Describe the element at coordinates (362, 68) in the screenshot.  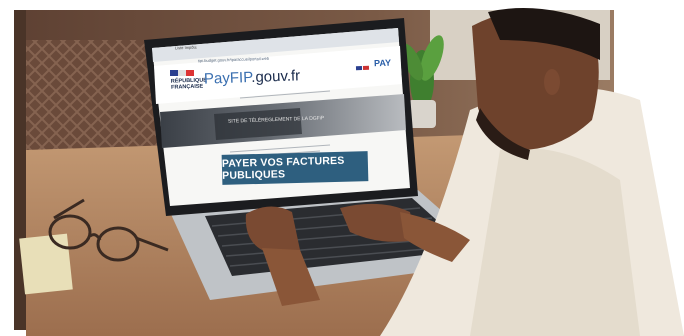
I see `language-flags` at that location.